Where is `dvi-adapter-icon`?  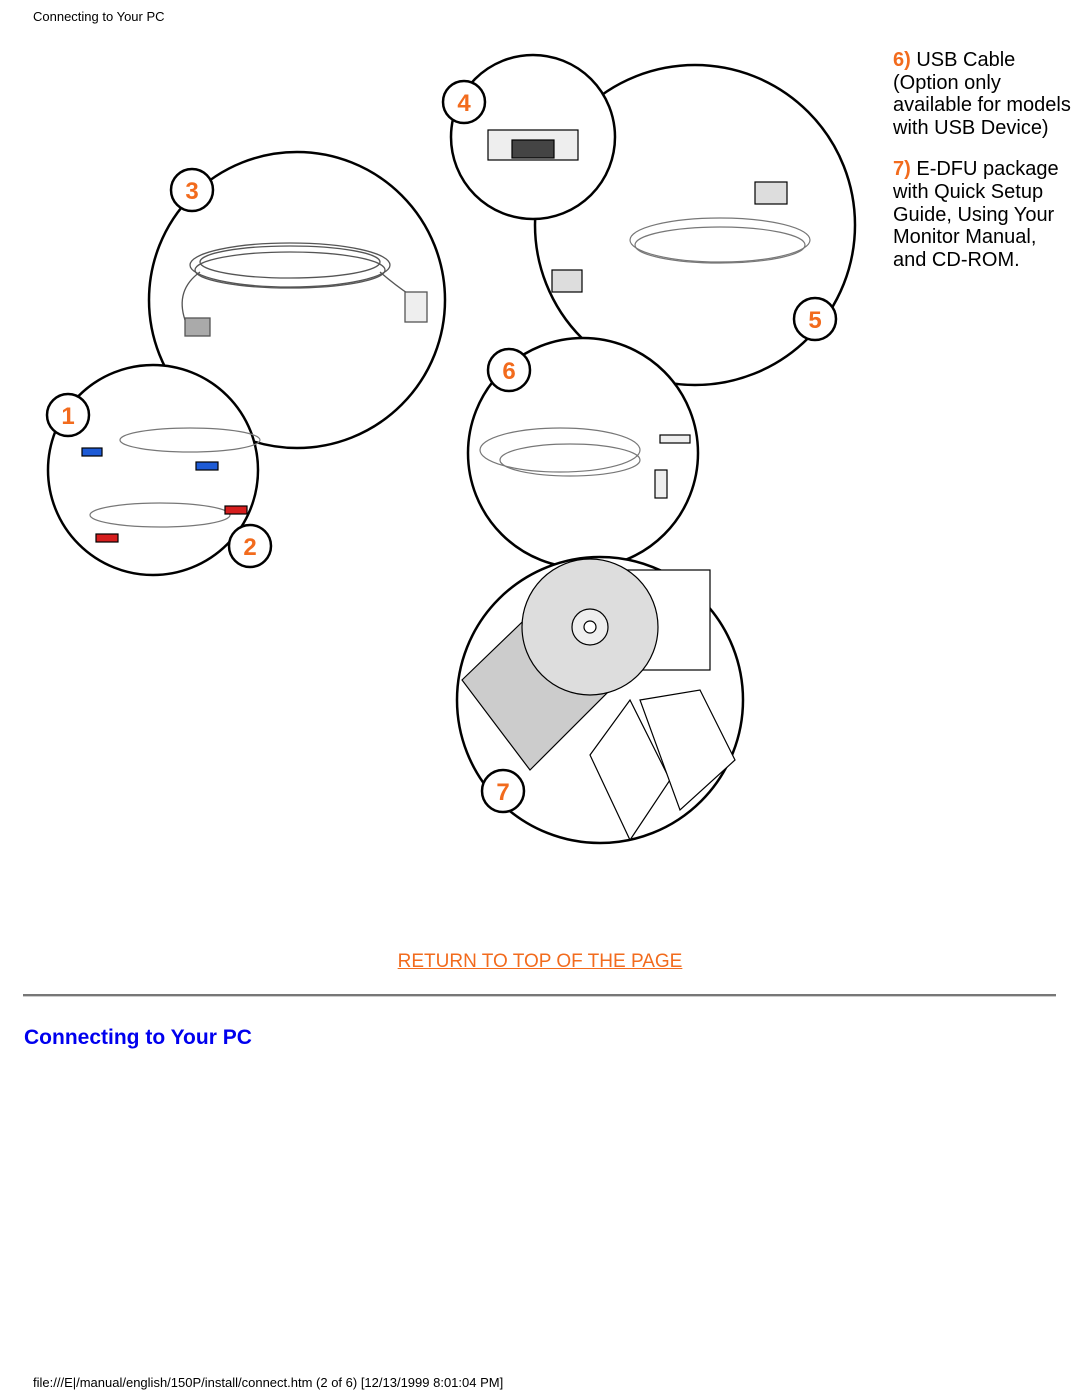
dvi-adapter-icon is located at coordinates (533, 145).